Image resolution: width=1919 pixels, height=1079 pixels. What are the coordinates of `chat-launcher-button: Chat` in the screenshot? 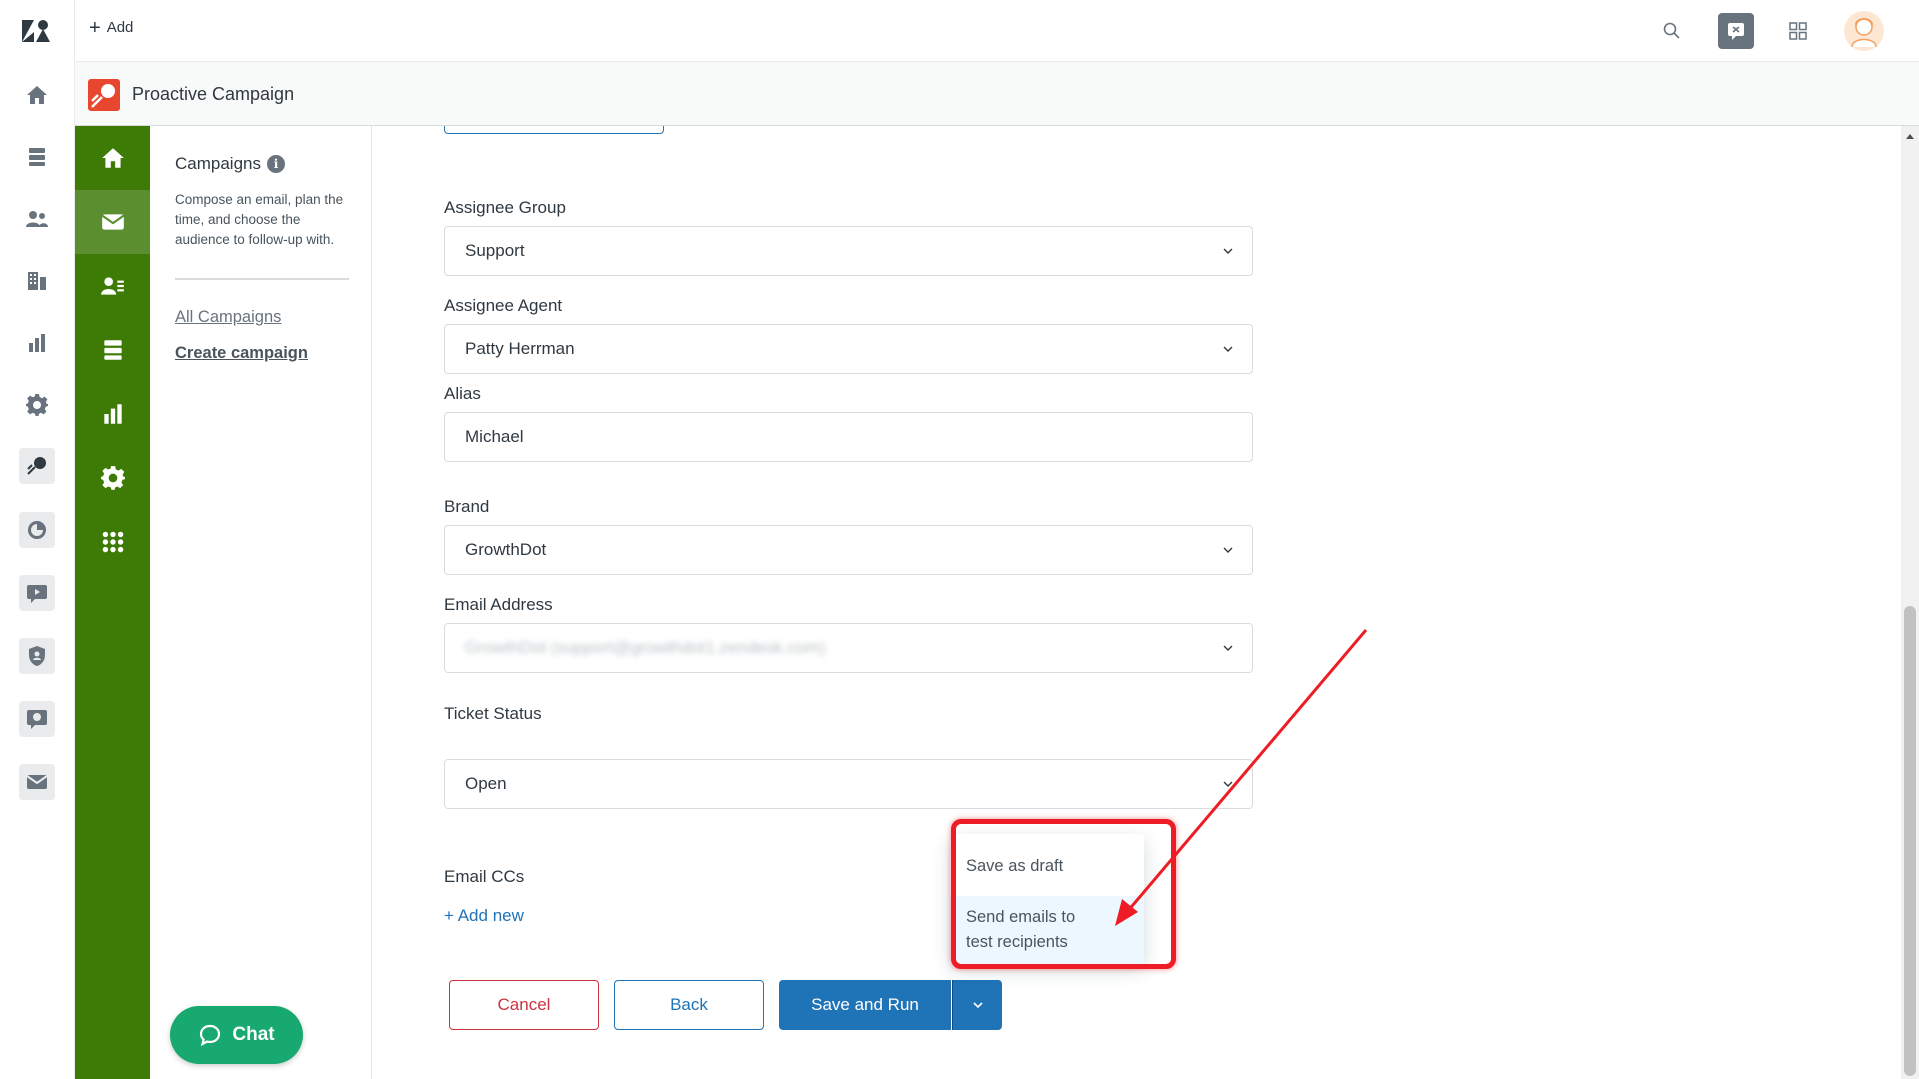 It's located at (236, 1035).